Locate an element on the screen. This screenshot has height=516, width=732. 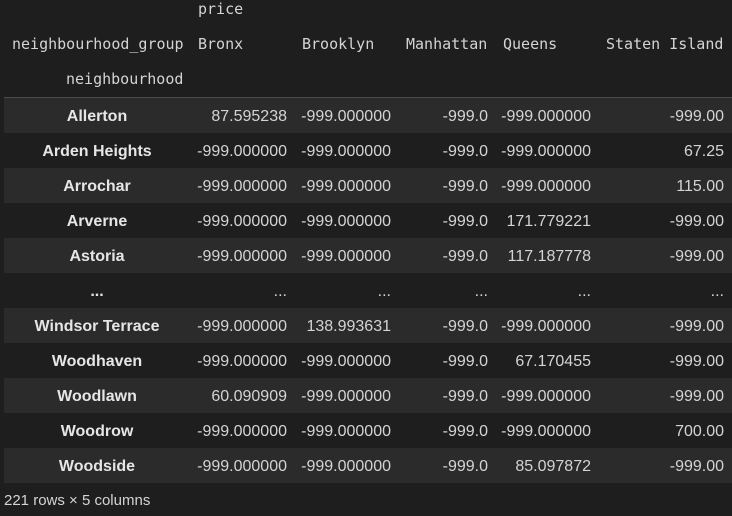
column-header-queens: Queens is located at coordinates (530, 44).